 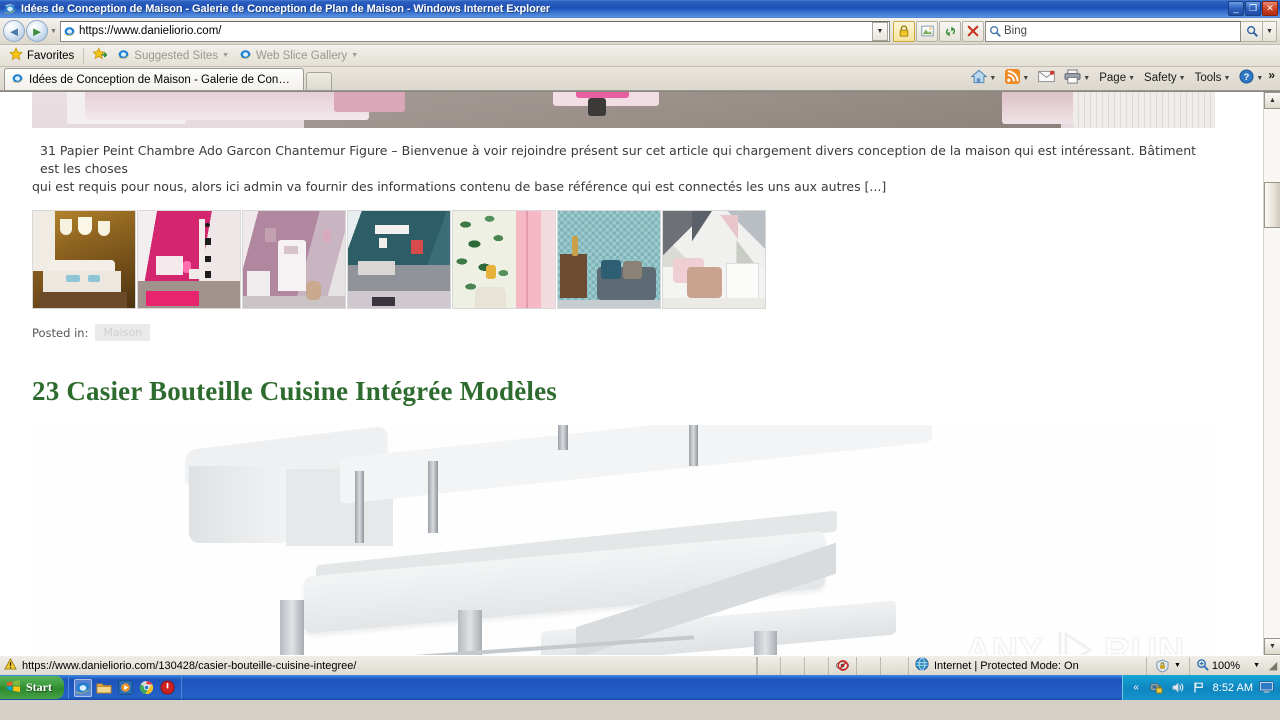 I want to click on taskbar-clock: 8:52 AM, so click(x=1233, y=688).